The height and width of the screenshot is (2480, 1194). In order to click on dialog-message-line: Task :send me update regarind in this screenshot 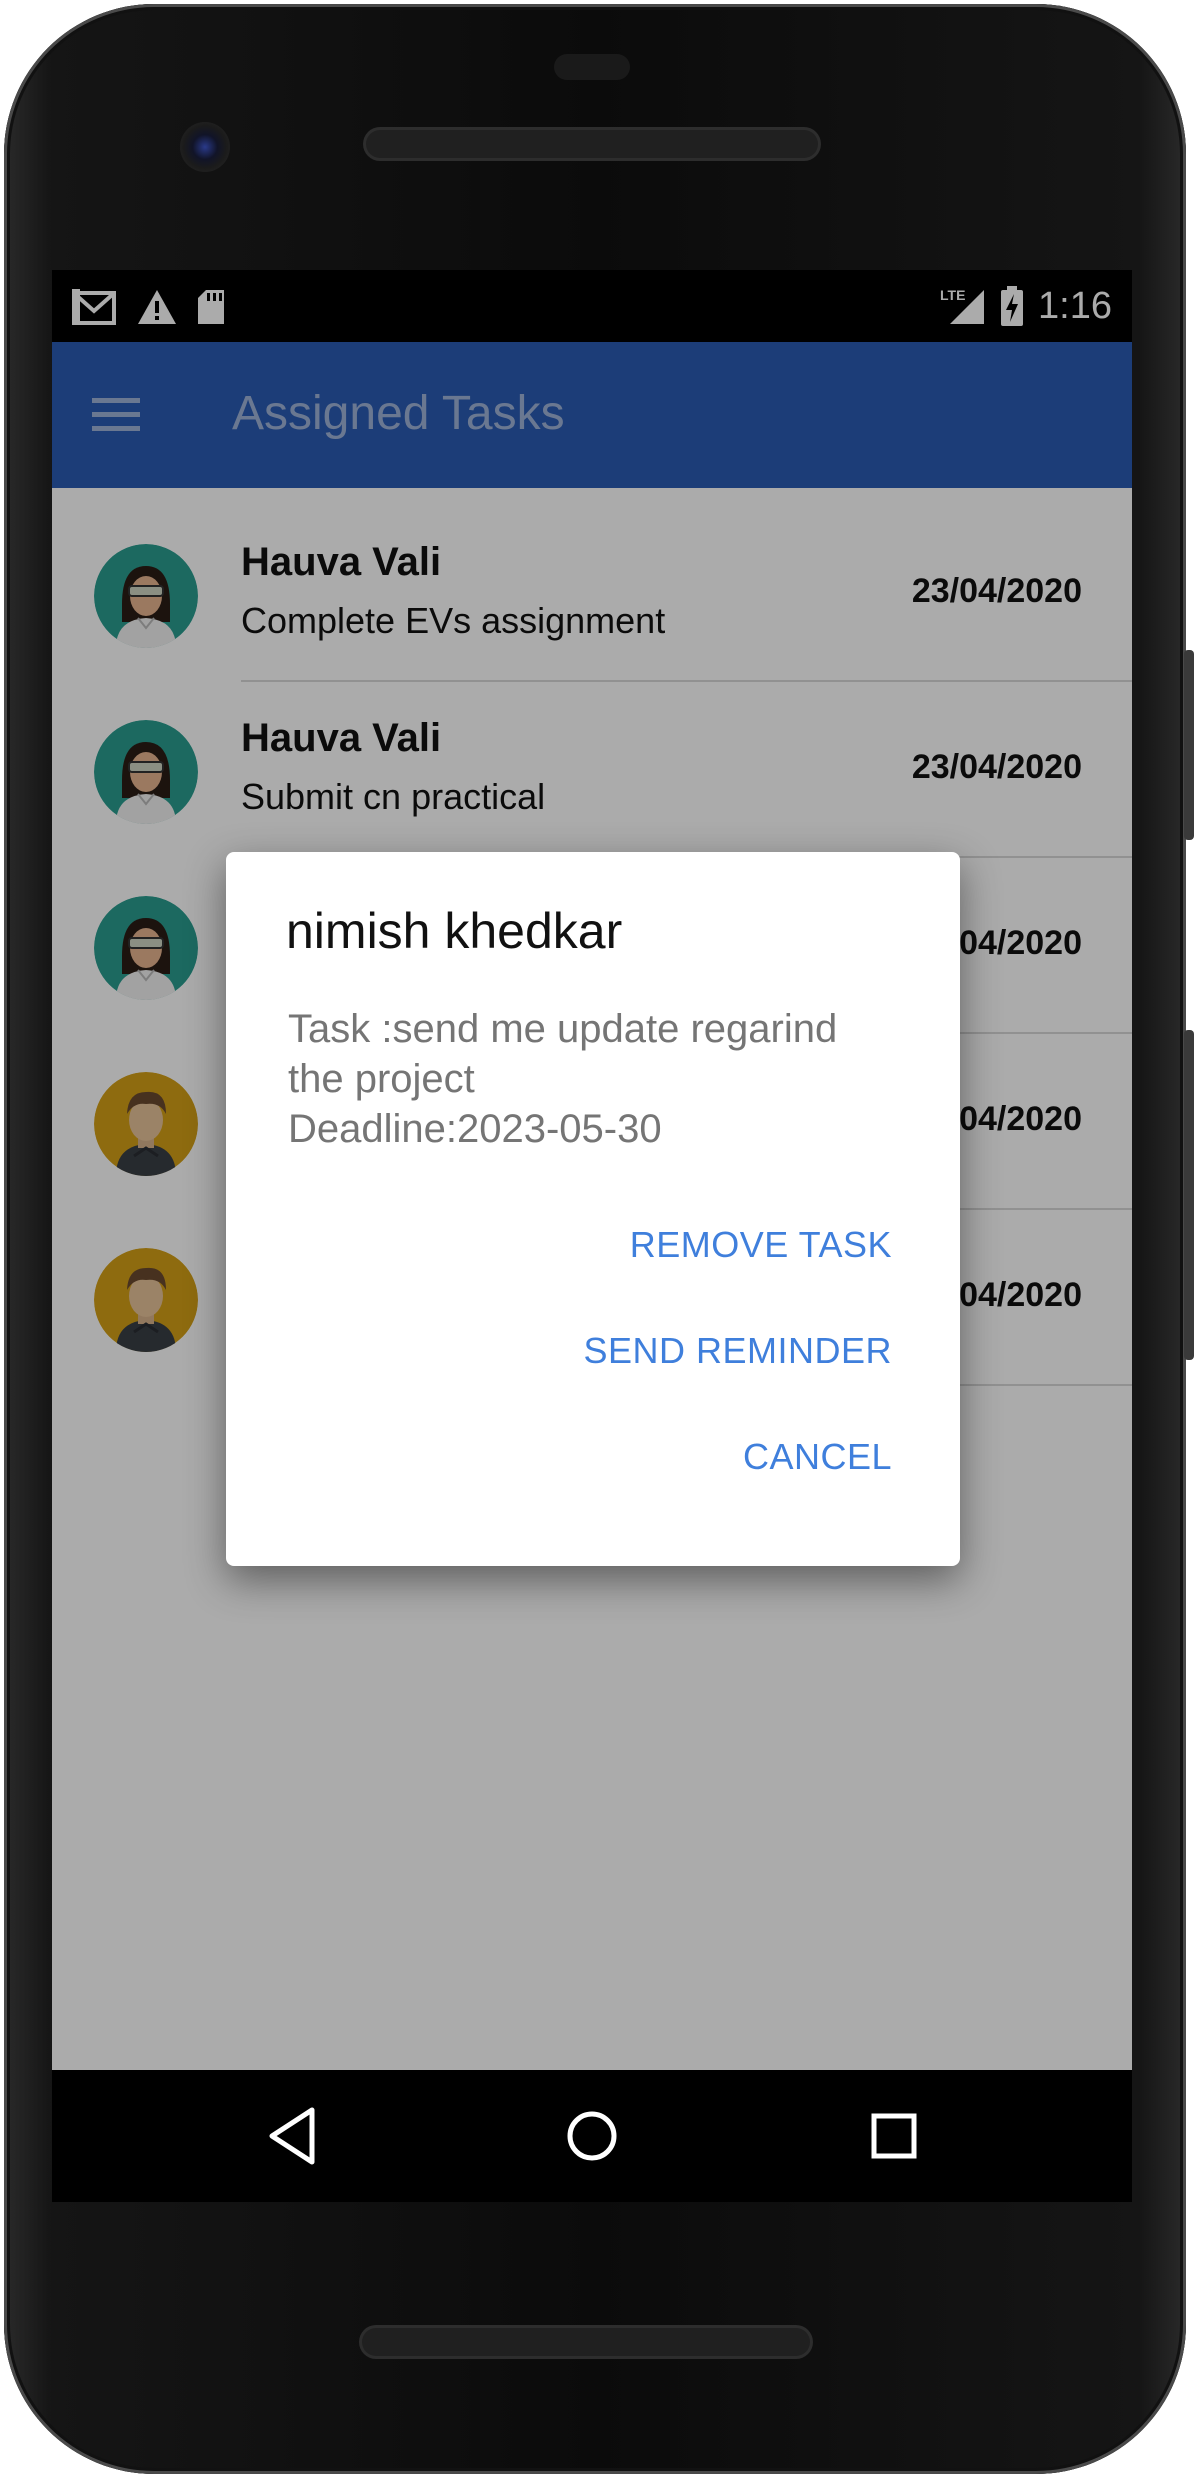, I will do `click(563, 1029)`.